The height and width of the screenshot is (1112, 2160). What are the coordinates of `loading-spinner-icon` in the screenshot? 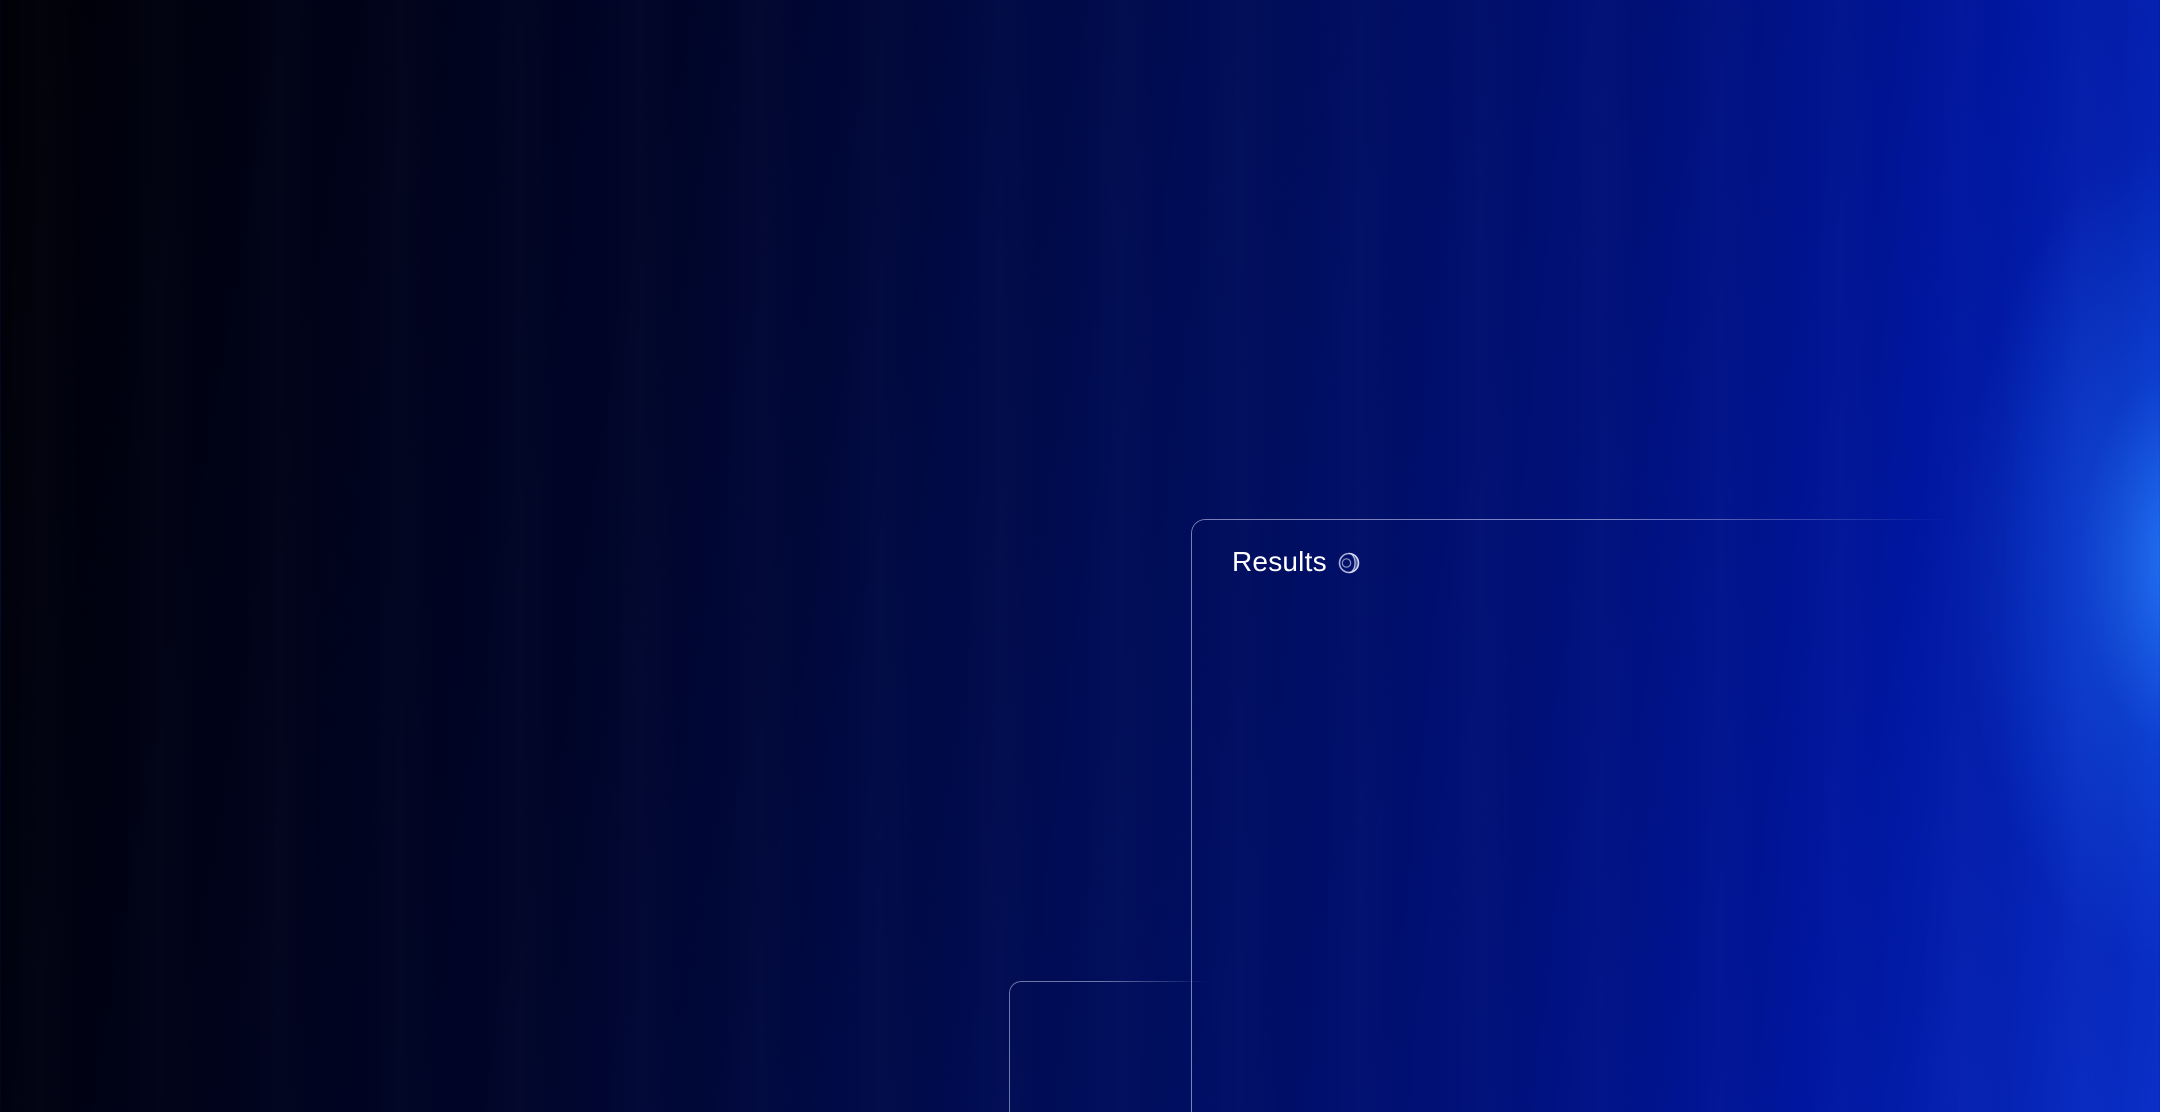 It's located at (1349, 563).